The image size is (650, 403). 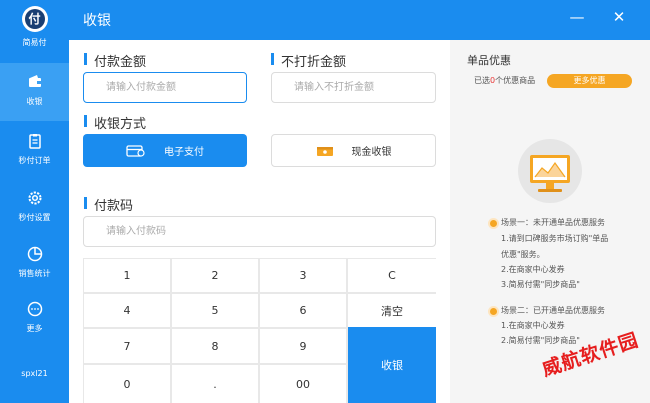 I want to click on more-offers-button: 更多优惠, so click(x=589, y=81).